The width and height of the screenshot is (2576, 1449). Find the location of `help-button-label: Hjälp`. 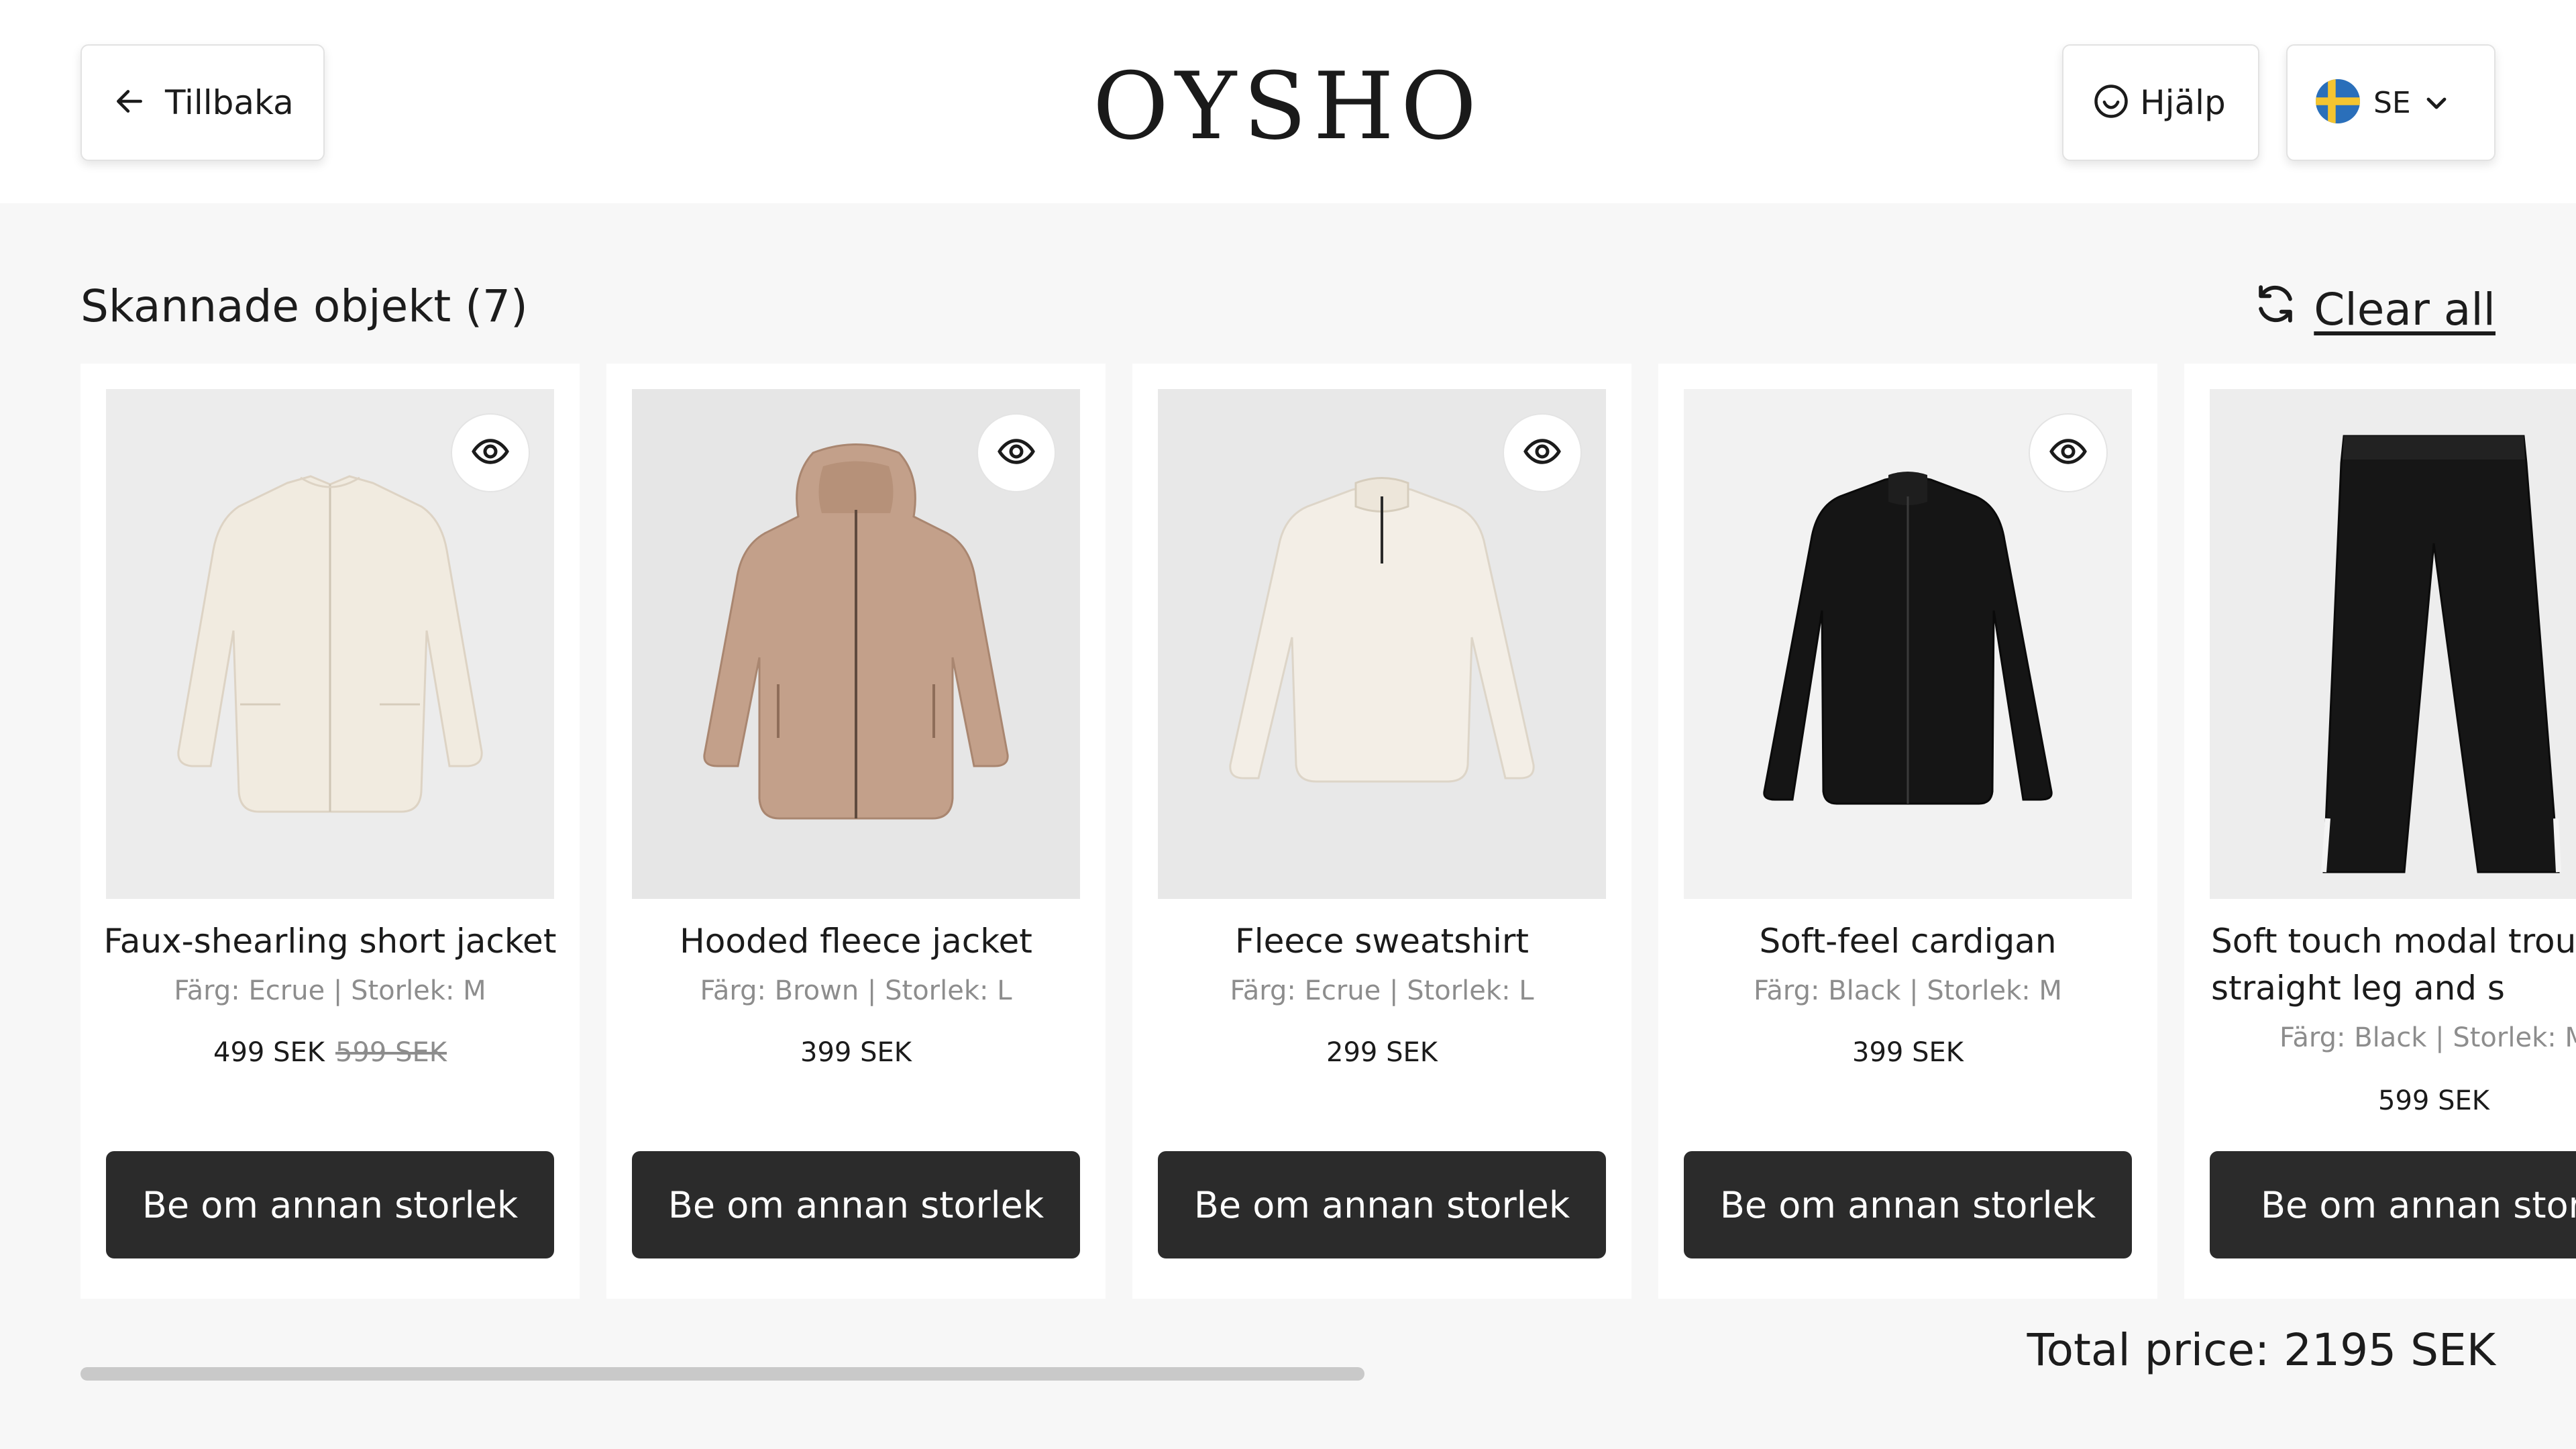

help-button-label: Hjälp is located at coordinates (2183, 102).